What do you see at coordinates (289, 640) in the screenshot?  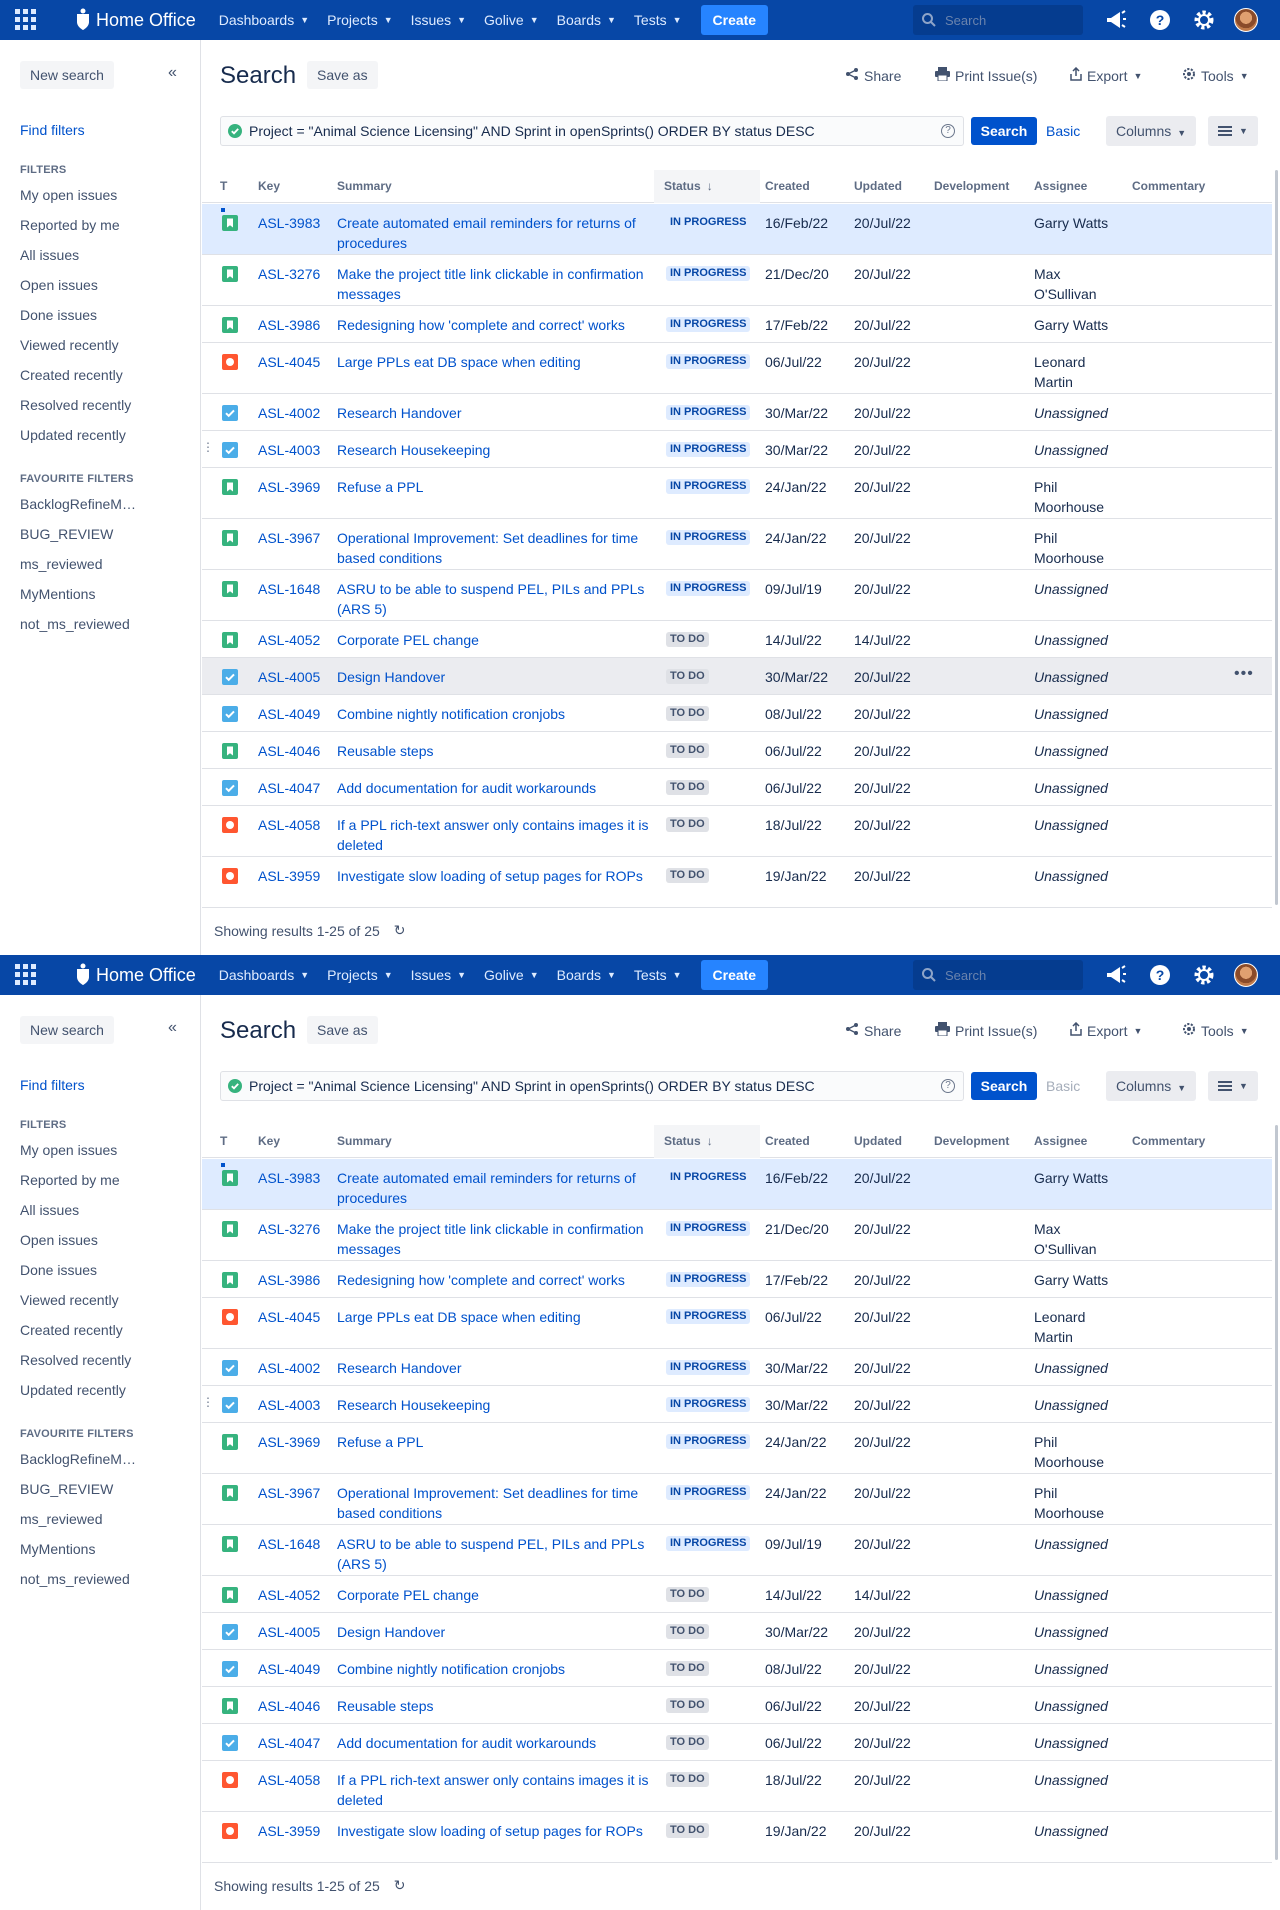 I see `issue-key-link: ASL-4052` at bounding box center [289, 640].